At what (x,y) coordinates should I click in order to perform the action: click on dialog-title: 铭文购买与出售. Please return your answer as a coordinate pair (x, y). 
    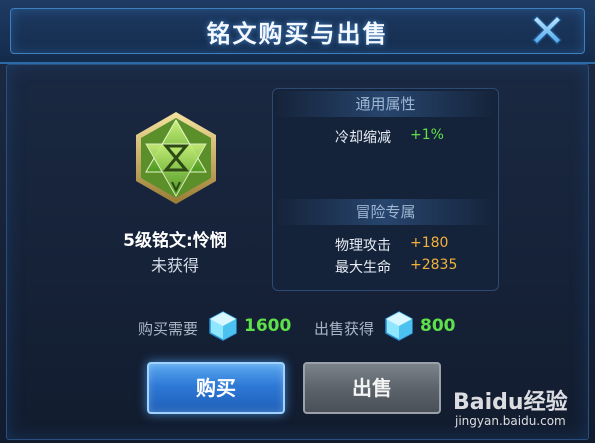
    Looking at the image, I should click on (297, 34).